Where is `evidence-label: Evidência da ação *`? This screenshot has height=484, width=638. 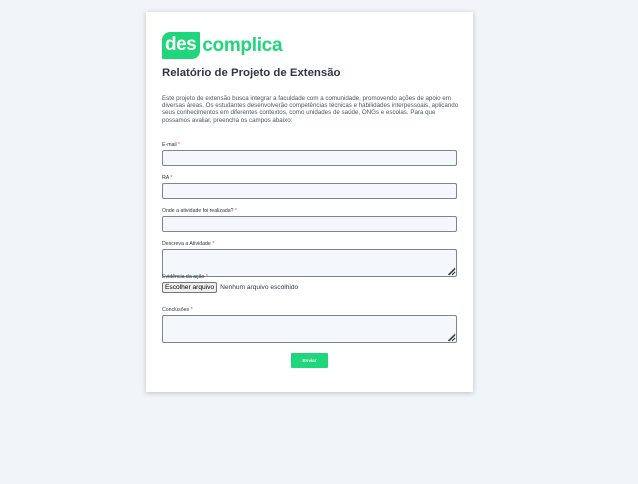
evidence-label: Evidência da ação * is located at coordinates (185, 277).